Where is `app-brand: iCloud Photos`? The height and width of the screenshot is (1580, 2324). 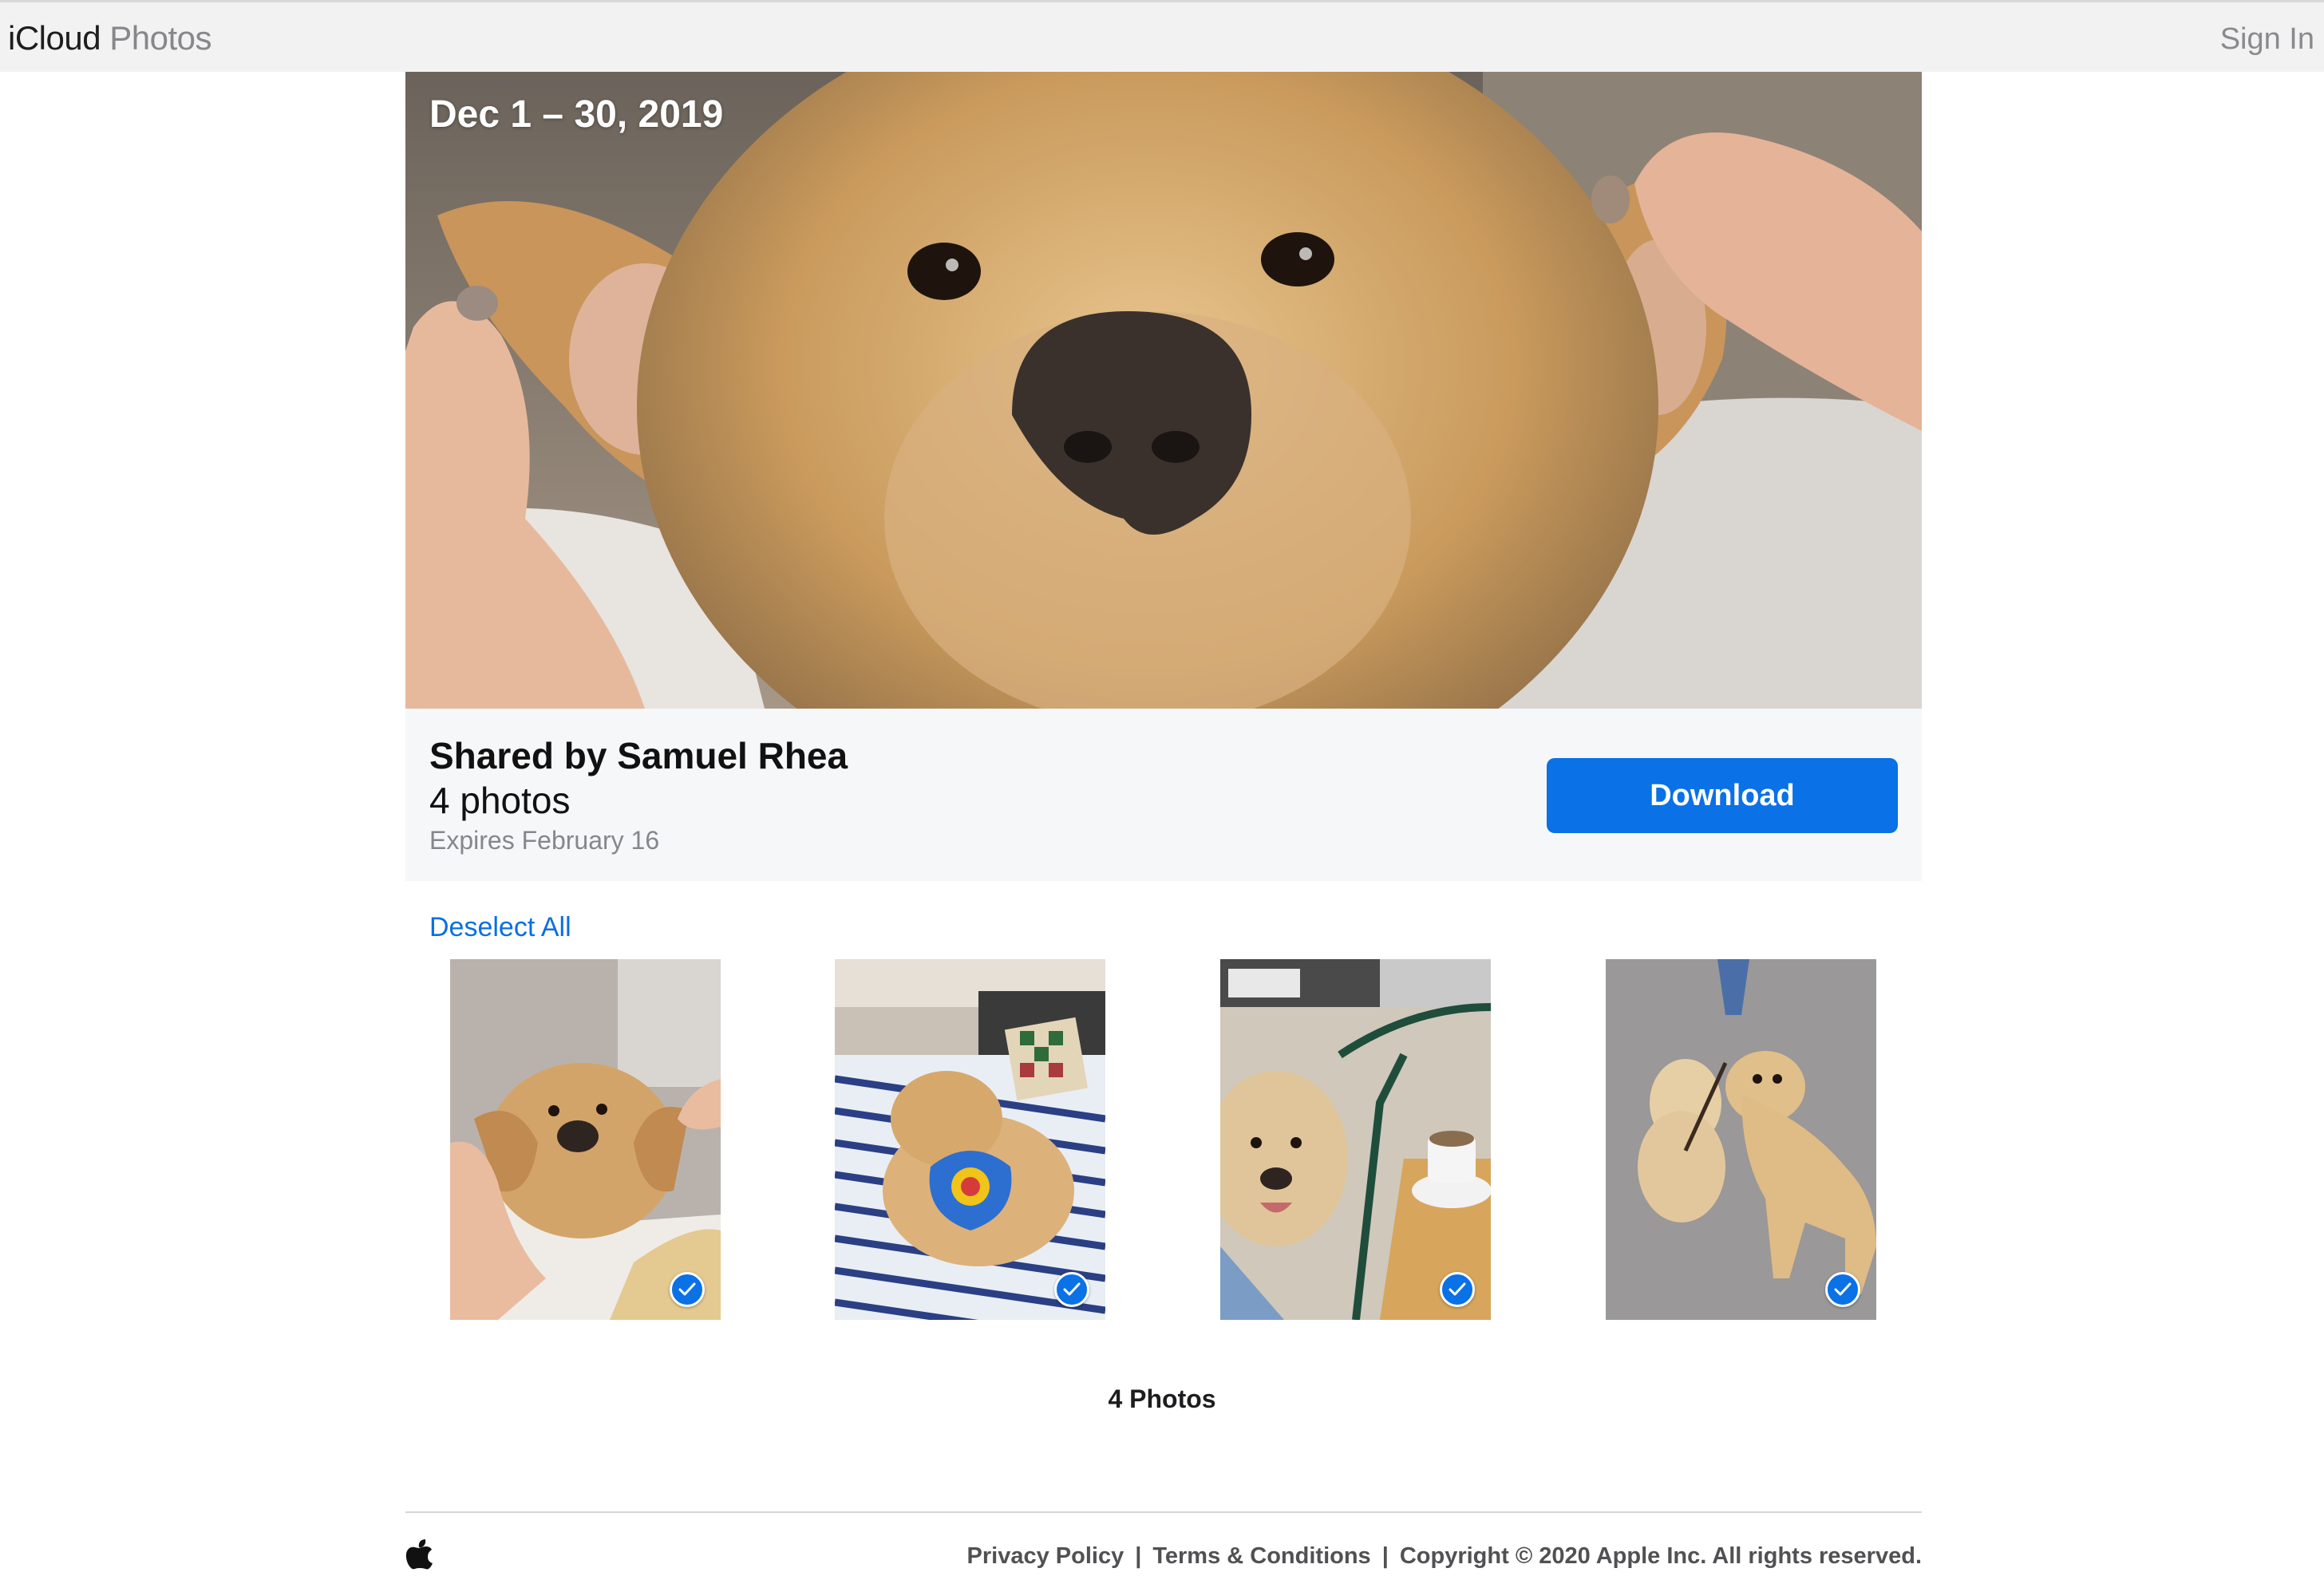 app-brand: iCloud Photos is located at coordinates (110, 38).